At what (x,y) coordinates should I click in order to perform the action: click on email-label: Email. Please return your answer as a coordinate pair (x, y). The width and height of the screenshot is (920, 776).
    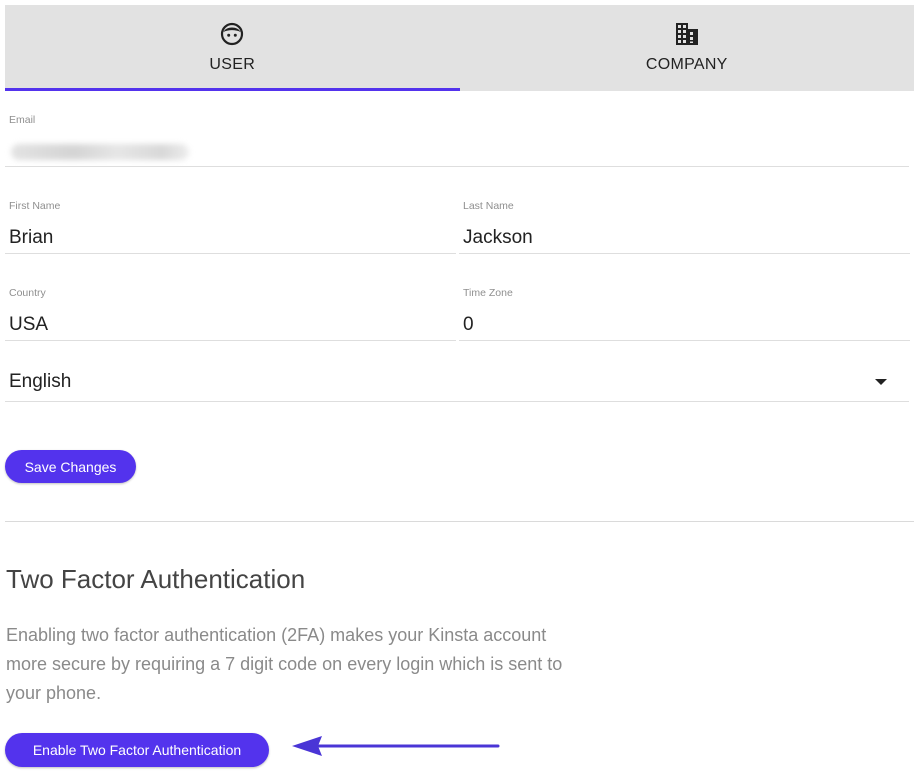
    Looking at the image, I should click on (22, 120).